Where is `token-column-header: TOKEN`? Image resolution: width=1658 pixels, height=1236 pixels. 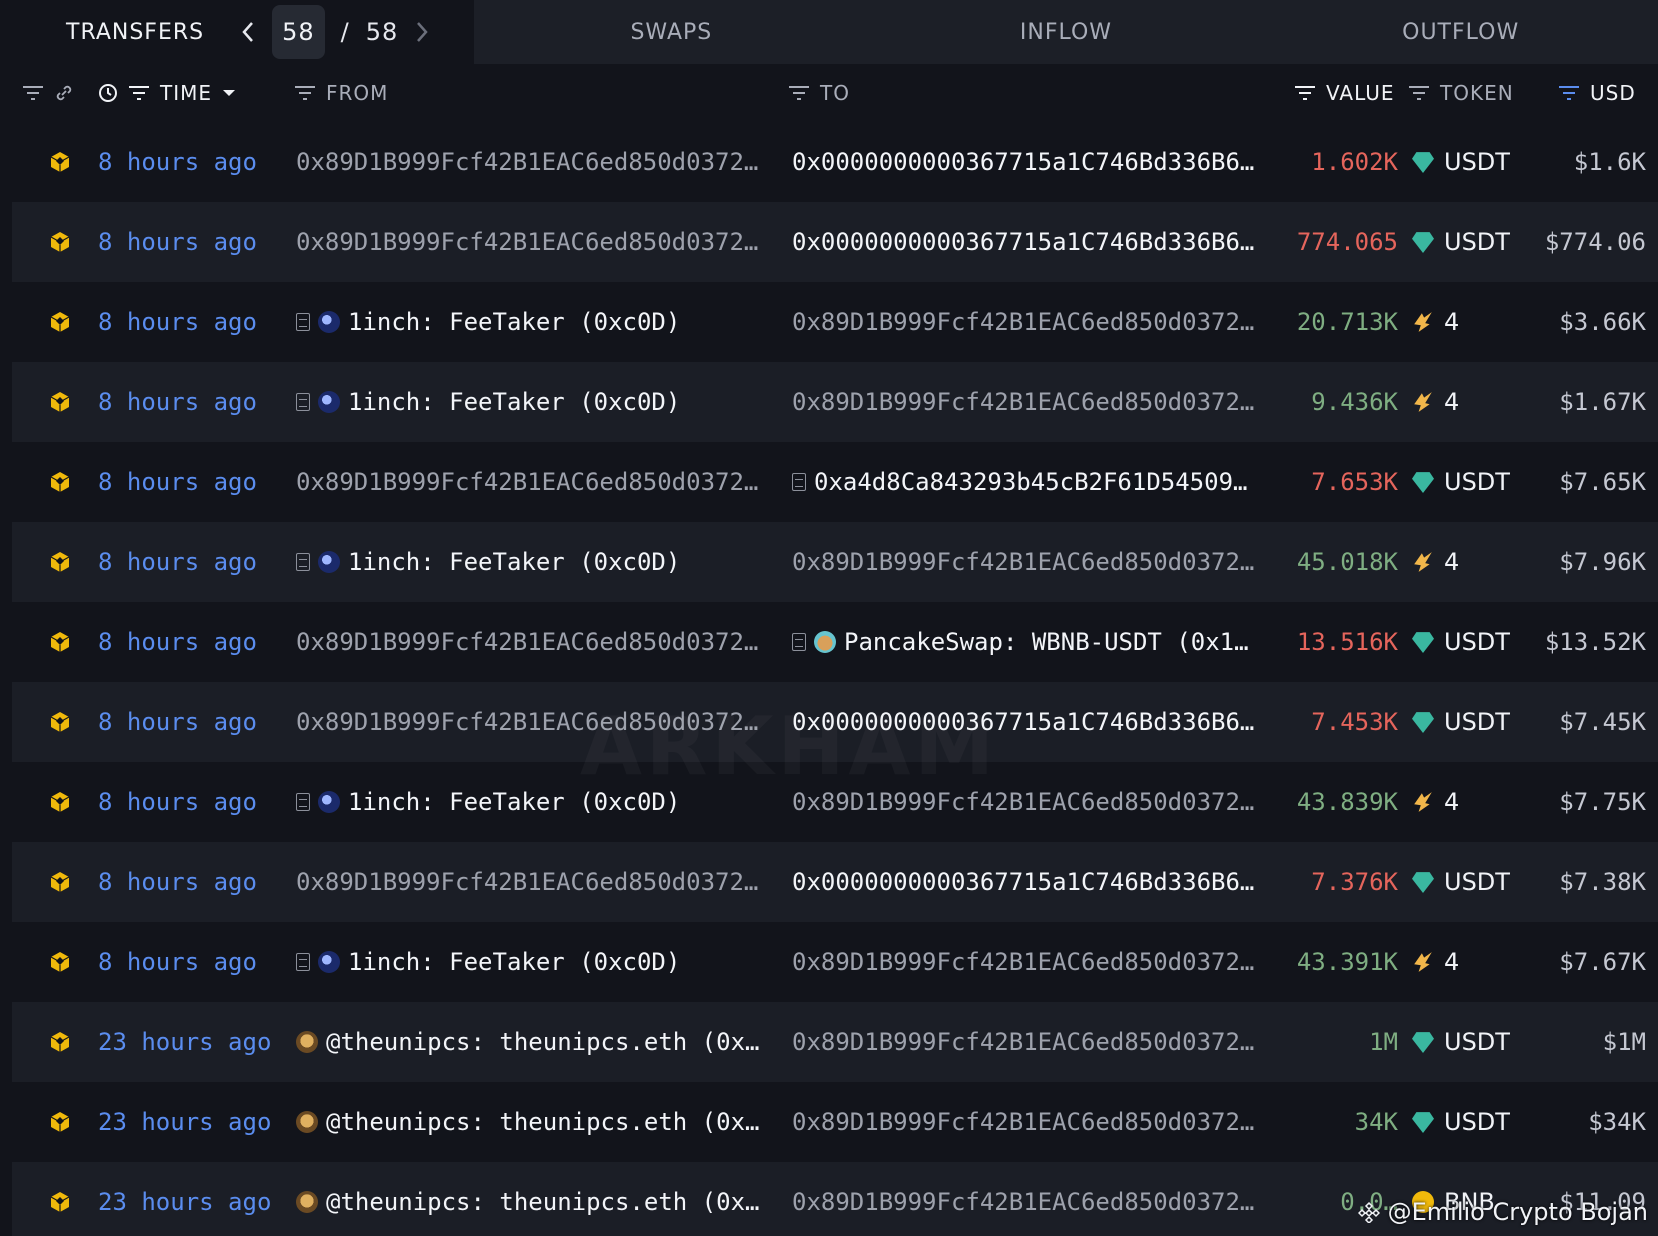
token-column-header: TOKEN is located at coordinates (1461, 93).